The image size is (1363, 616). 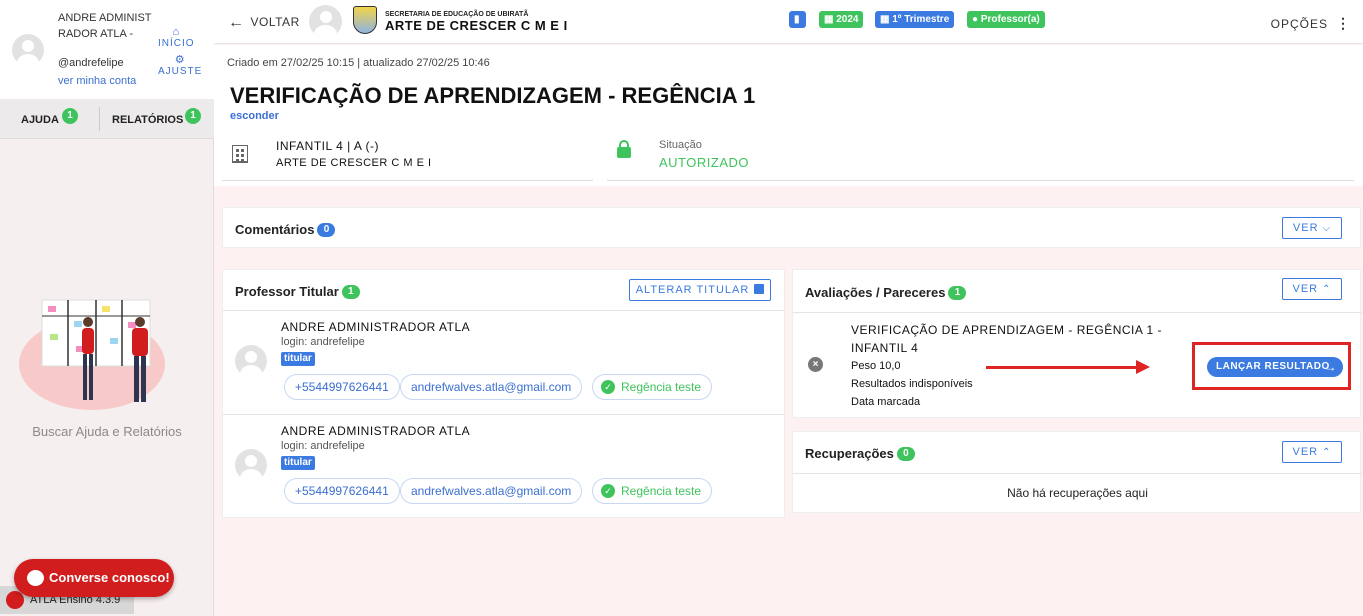 What do you see at coordinates (975, 19) in the screenshot?
I see `check-circle-icon: ●` at bounding box center [975, 19].